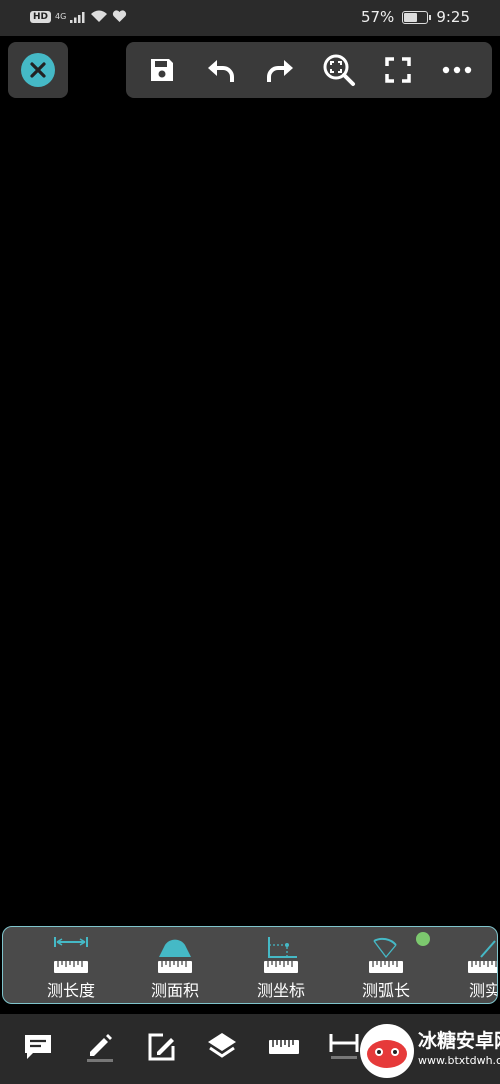  I want to click on comment-button, so click(38, 1047).